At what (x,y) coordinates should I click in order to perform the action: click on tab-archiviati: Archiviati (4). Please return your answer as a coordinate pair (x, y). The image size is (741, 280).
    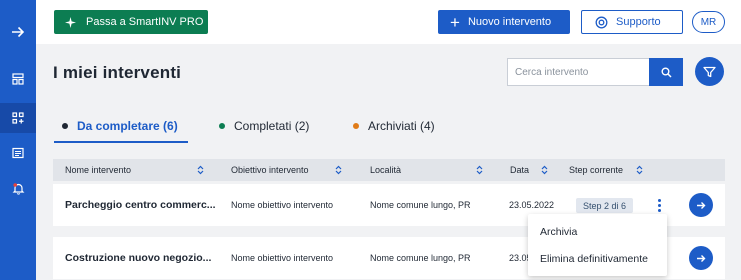
    Looking at the image, I should click on (394, 126).